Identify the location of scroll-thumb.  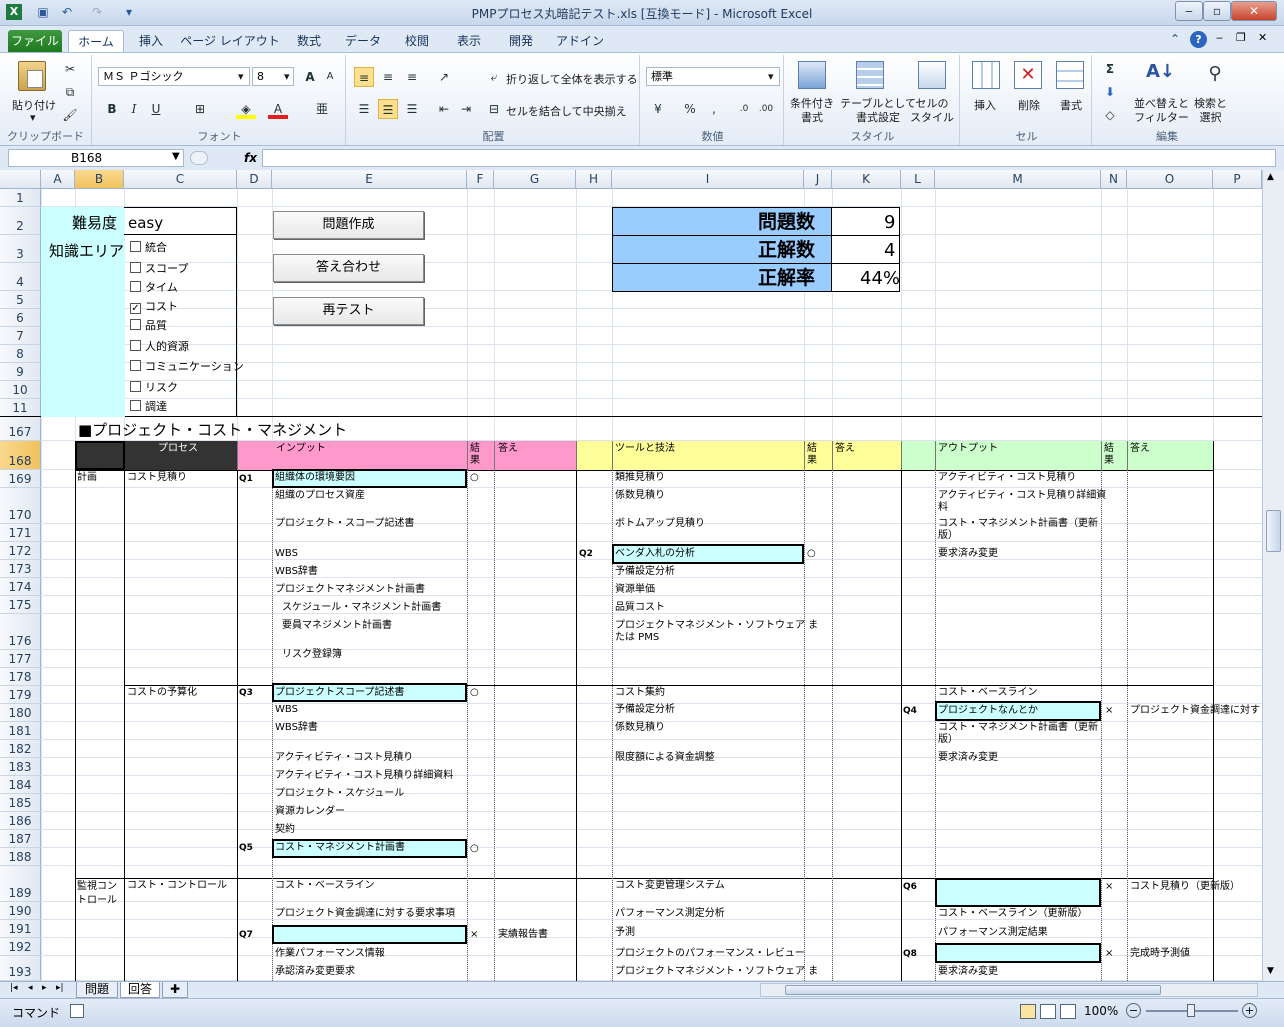
(1273, 531).